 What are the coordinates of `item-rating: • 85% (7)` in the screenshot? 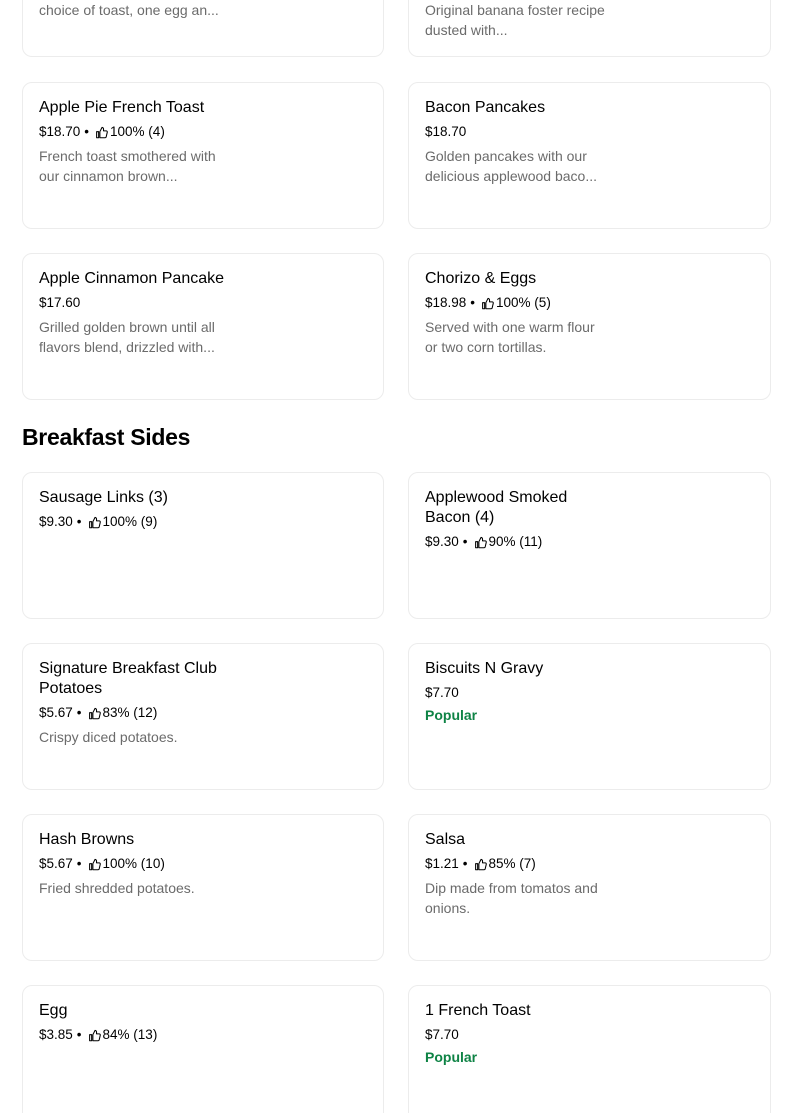 It's located at (497, 864).